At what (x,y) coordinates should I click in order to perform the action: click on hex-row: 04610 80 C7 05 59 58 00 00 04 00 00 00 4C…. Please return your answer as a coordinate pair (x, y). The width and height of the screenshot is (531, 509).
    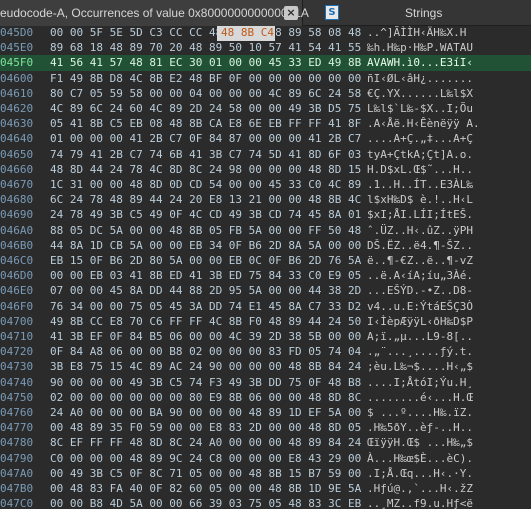
    Looking at the image, I should click on (265, 94).